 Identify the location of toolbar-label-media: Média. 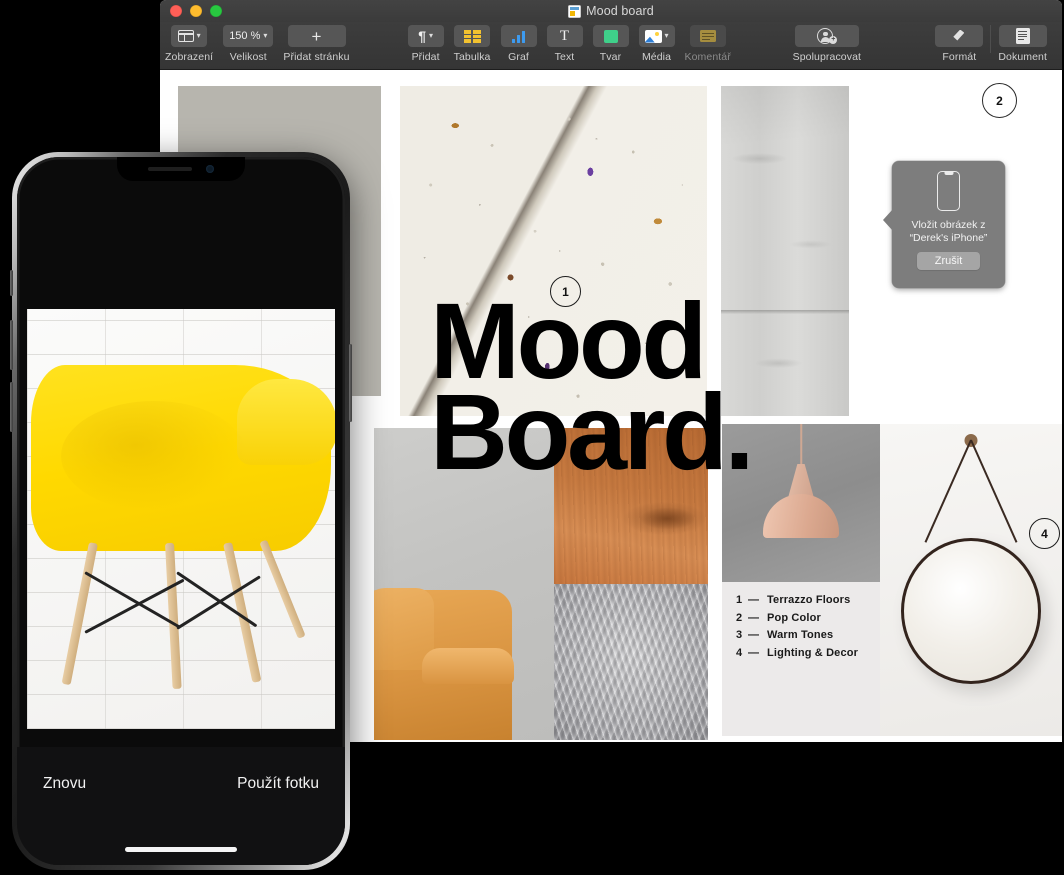
(656, 57).